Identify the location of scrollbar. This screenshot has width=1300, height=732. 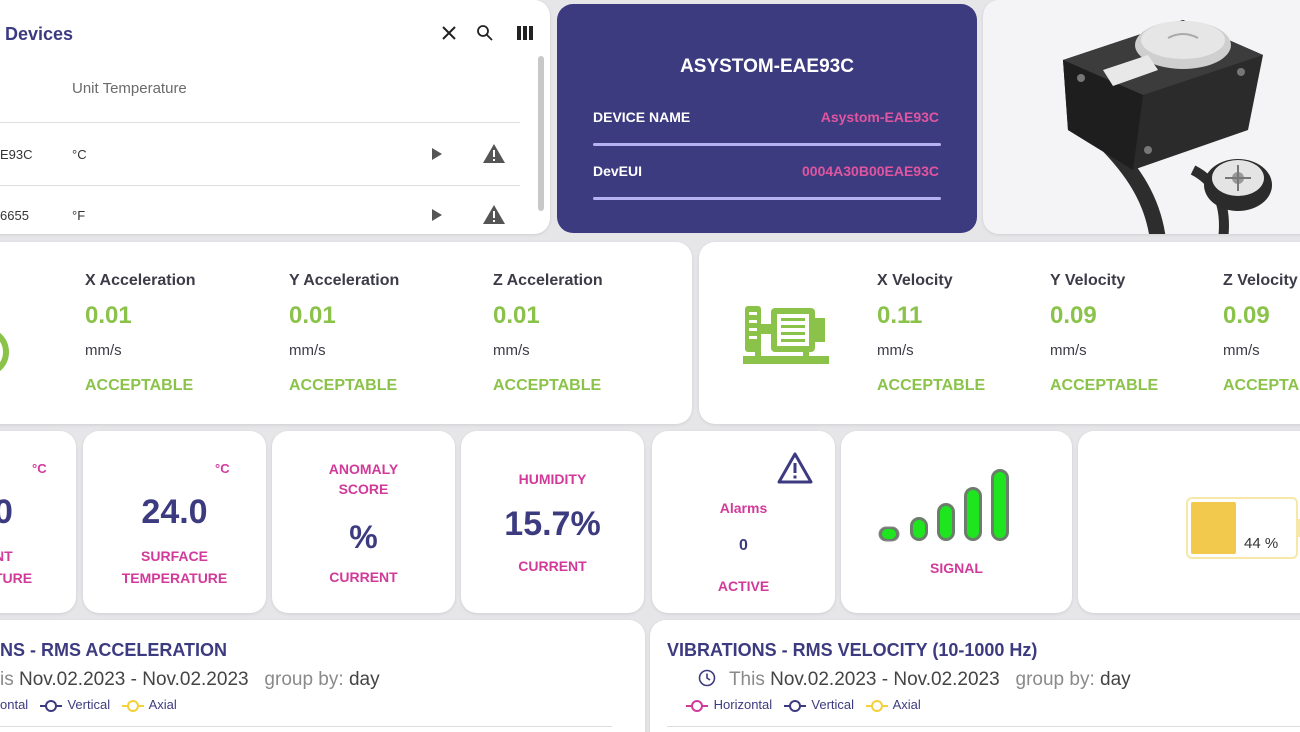
(541, 133).